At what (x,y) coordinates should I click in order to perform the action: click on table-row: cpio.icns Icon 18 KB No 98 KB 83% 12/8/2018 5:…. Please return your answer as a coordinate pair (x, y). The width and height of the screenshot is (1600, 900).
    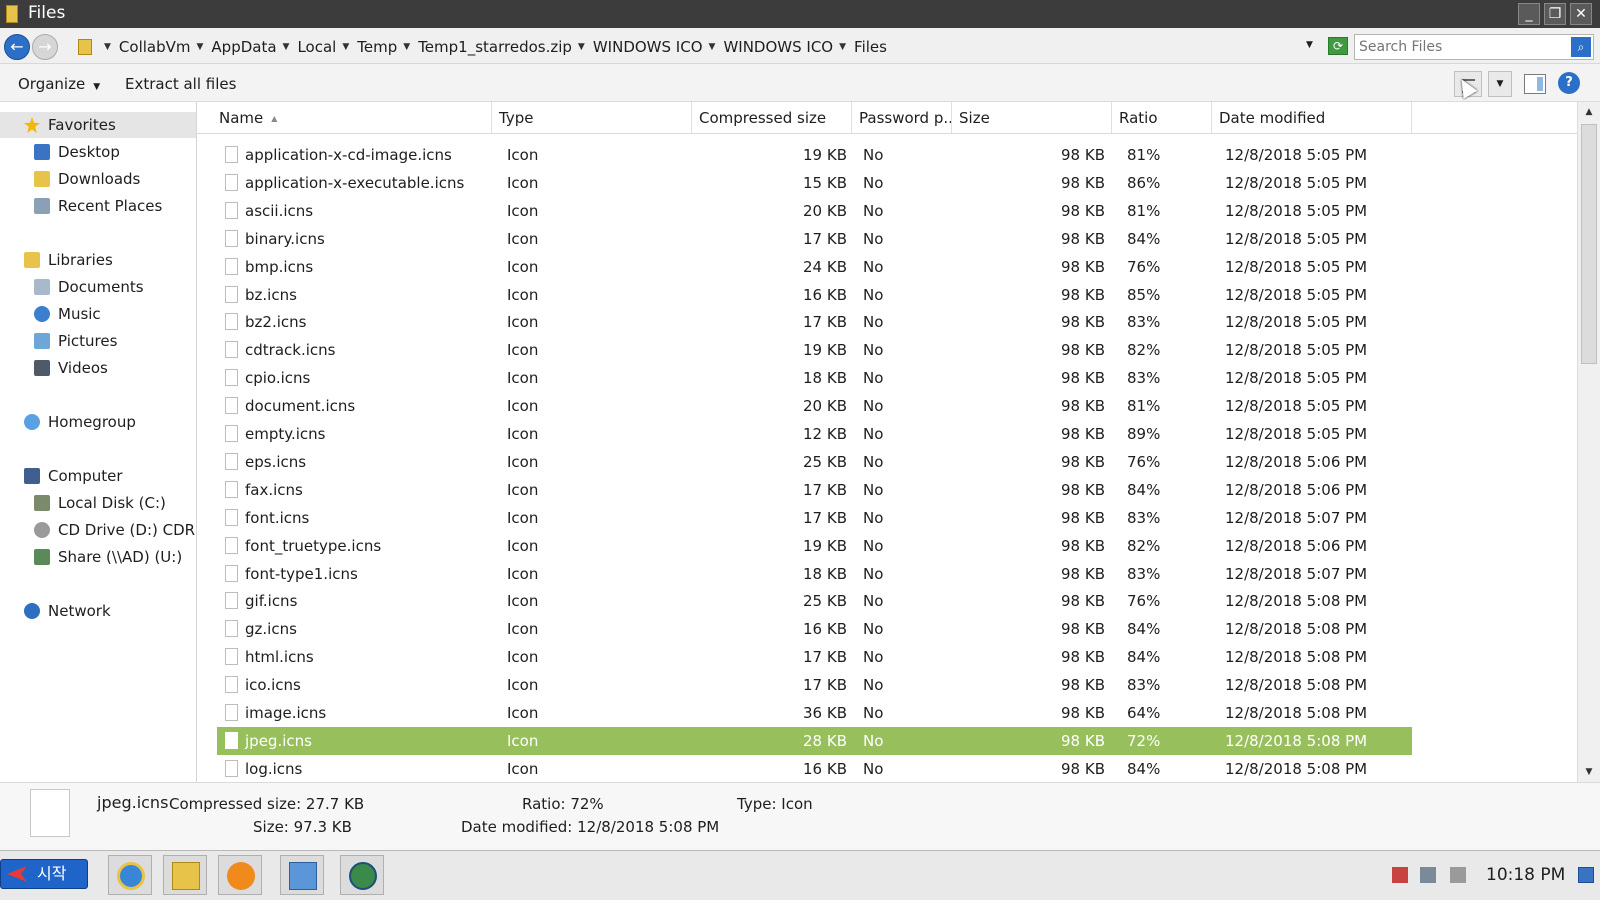
    Looking at the image, I should click on (814, 378).